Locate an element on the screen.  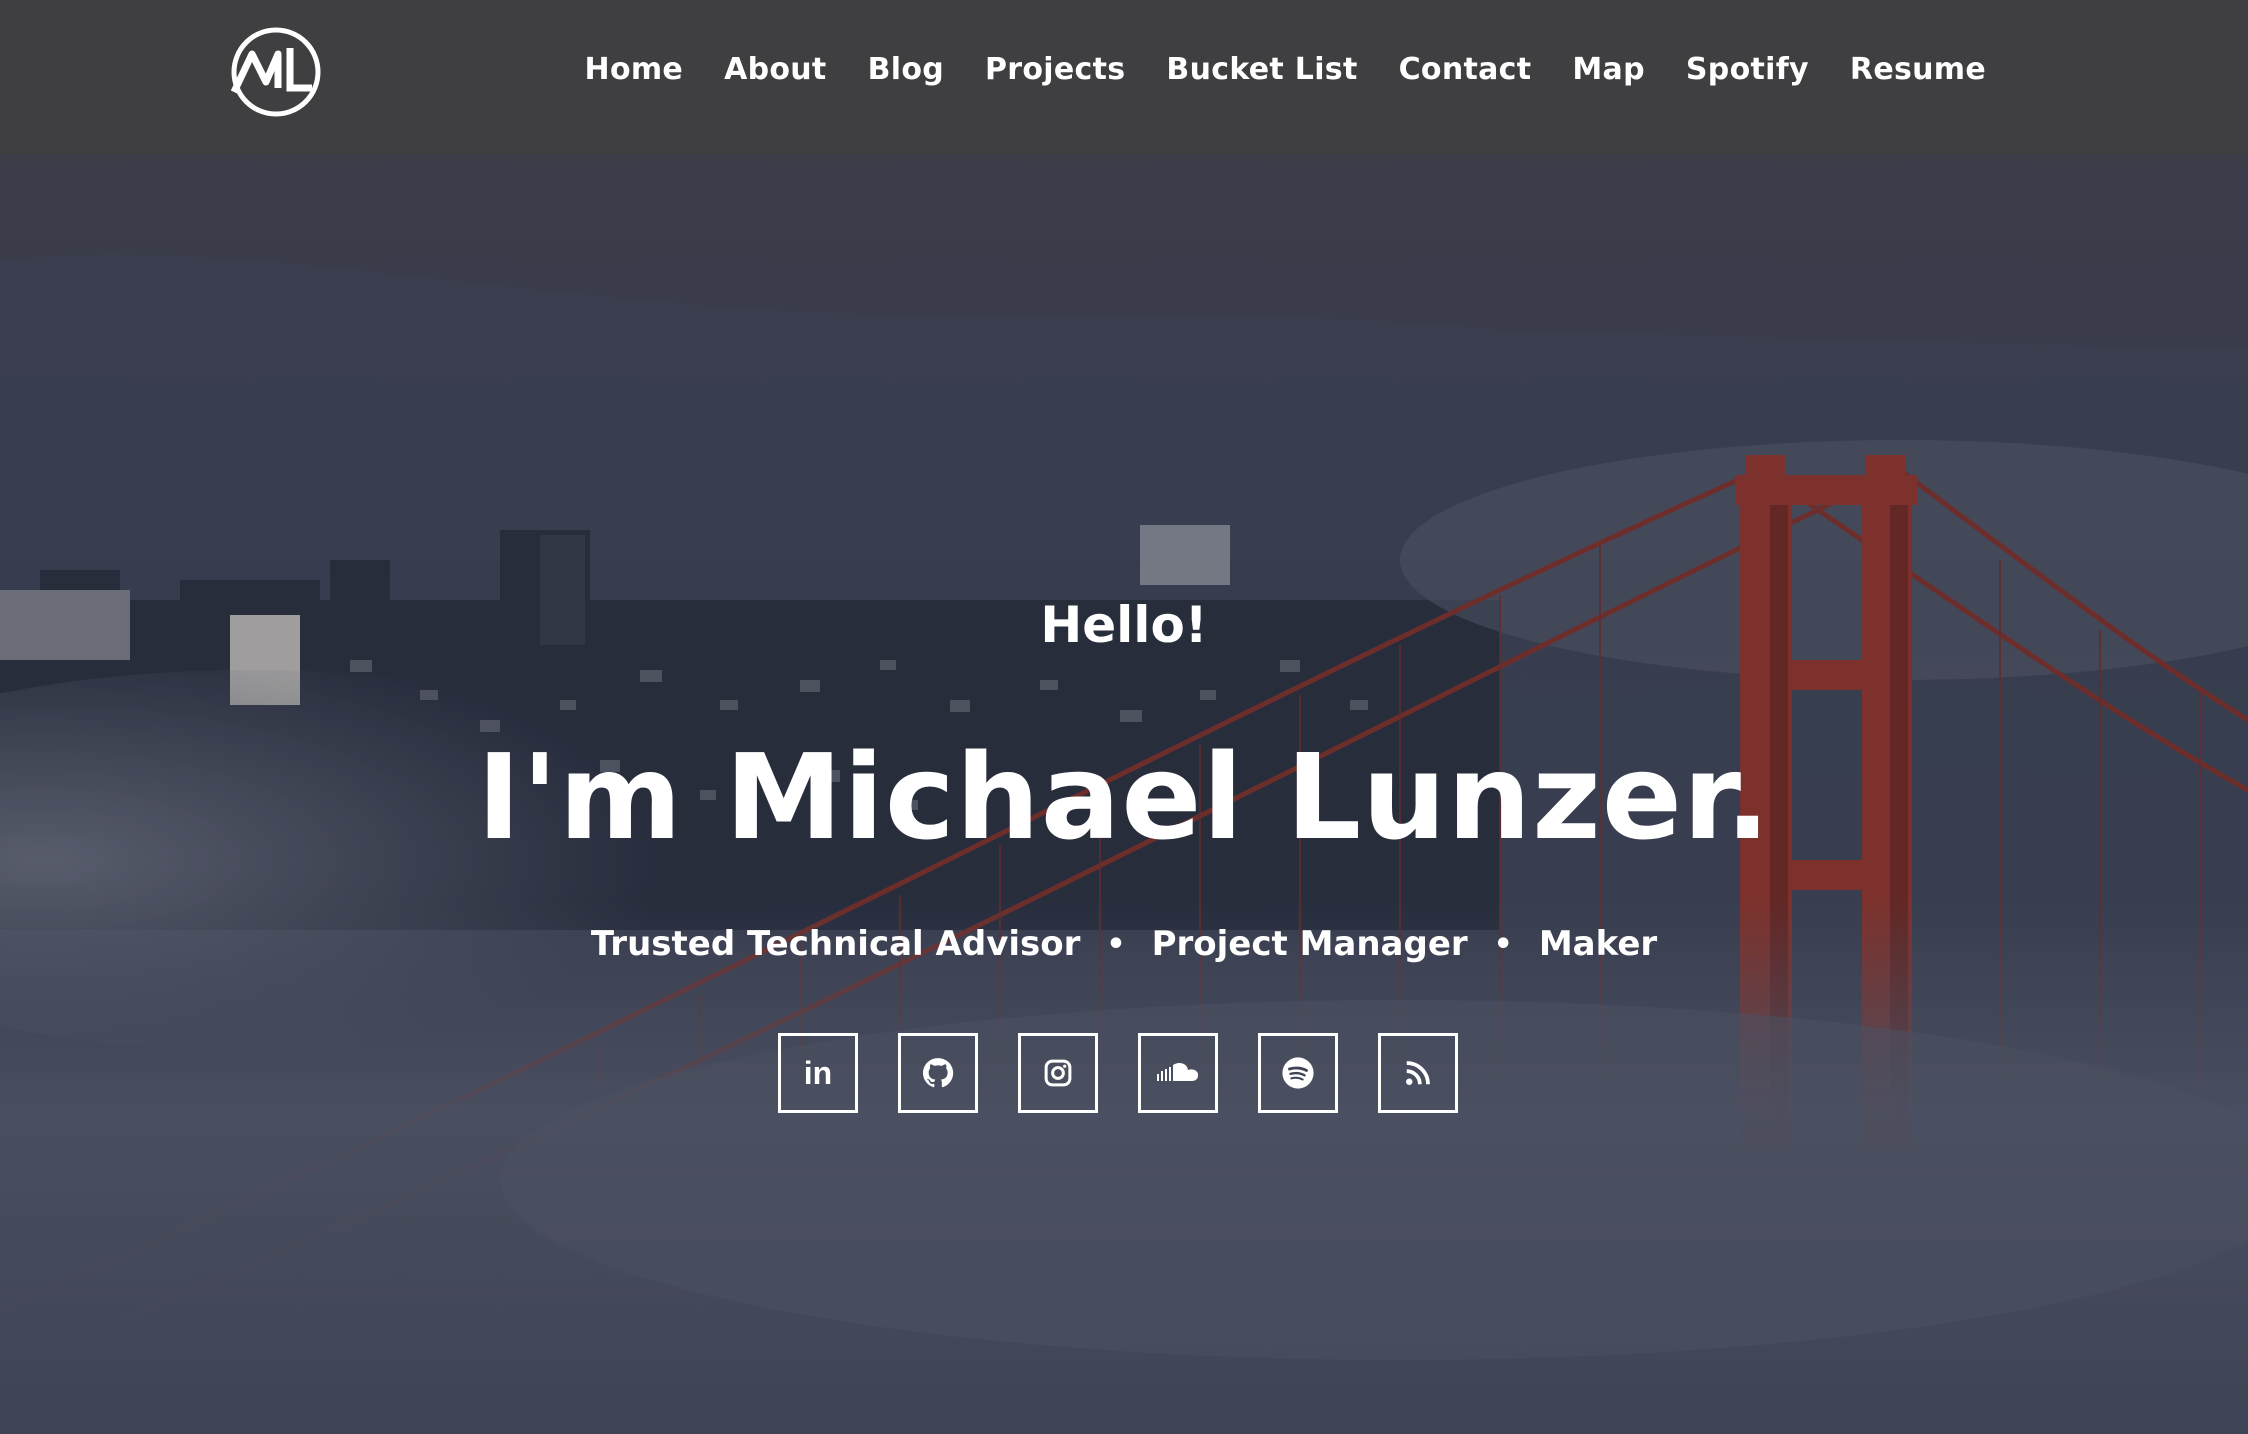
role-maker: Maker is located at coordinates (1598, 944).